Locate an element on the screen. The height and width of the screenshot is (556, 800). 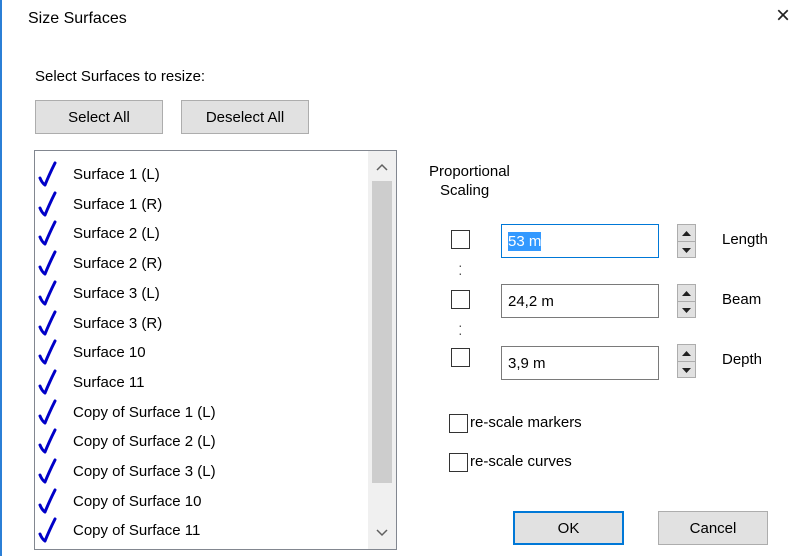
depth-value: 3,9 m is located at coordinates (527, 363).